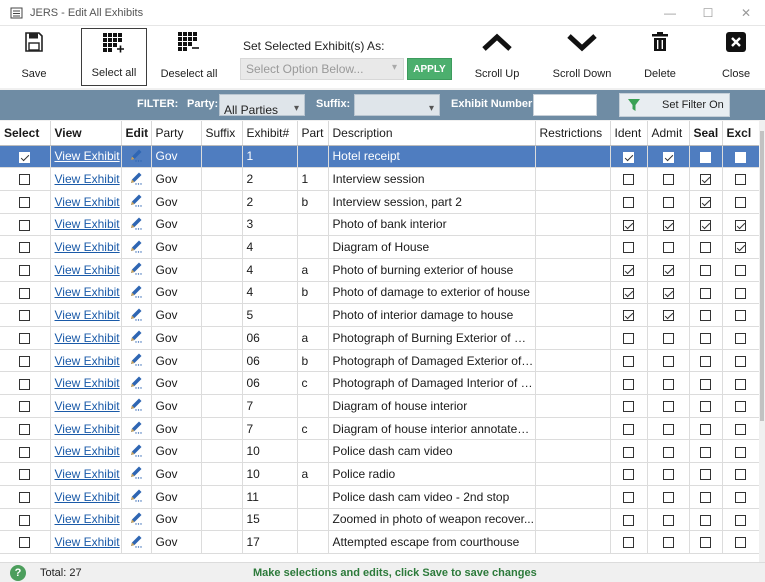  What do you see at coordinates (565, 105) in the screenshot?
I see `exhibit-number-input` at bounding box center [565, 105].